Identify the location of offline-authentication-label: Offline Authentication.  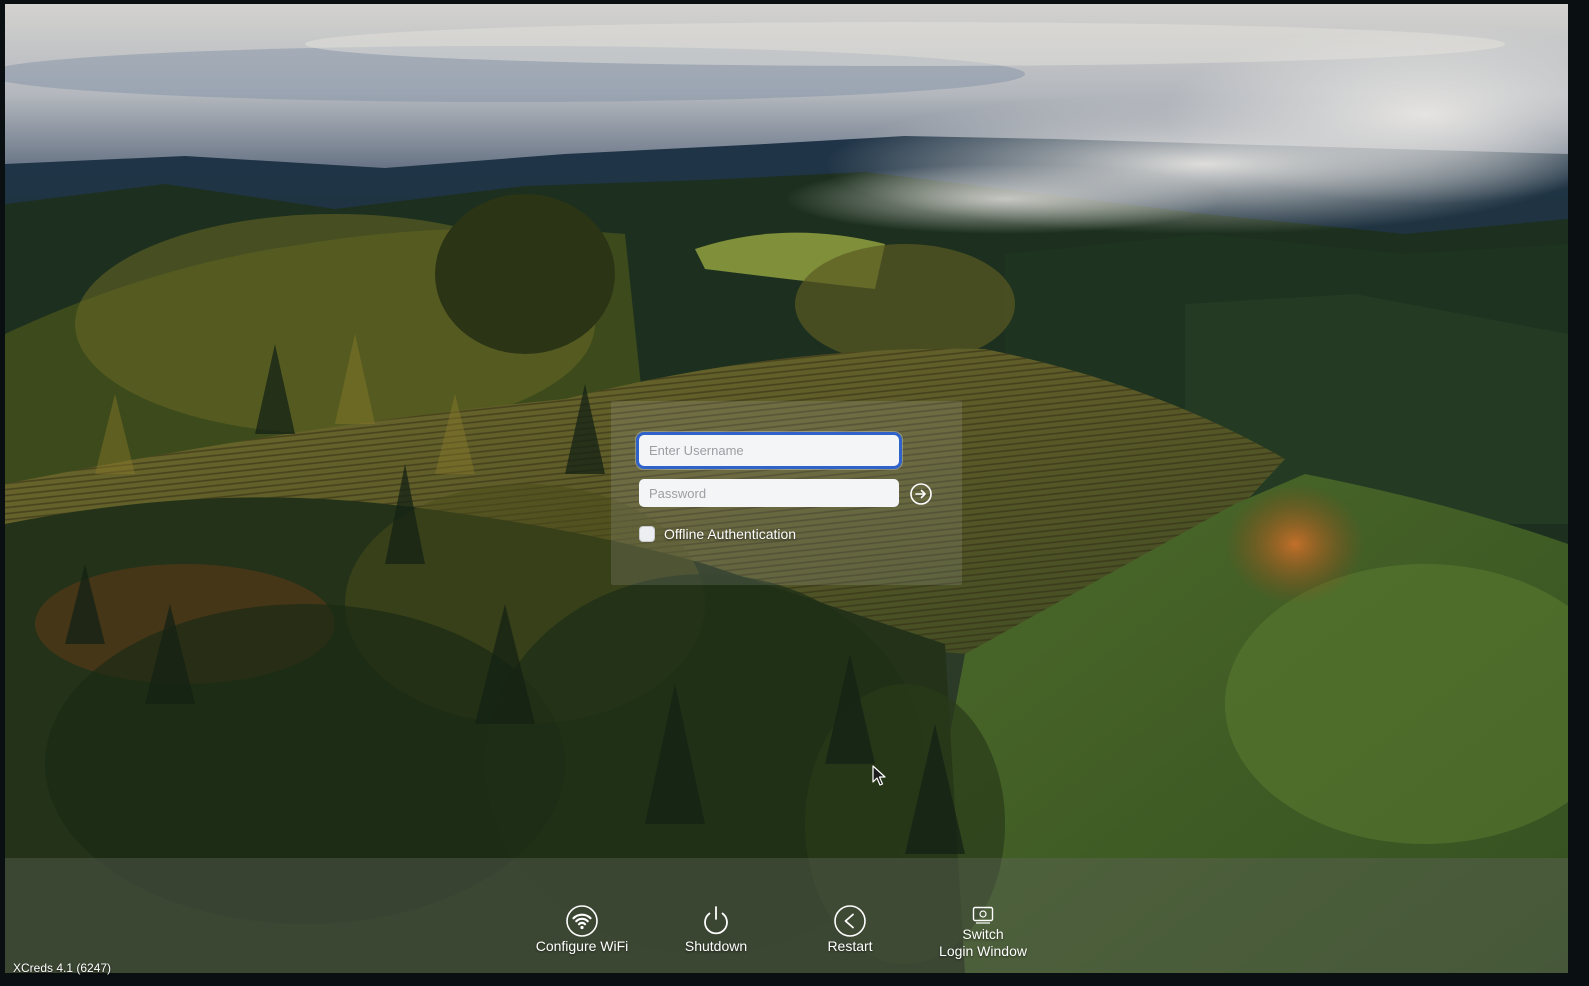
(730, 534).